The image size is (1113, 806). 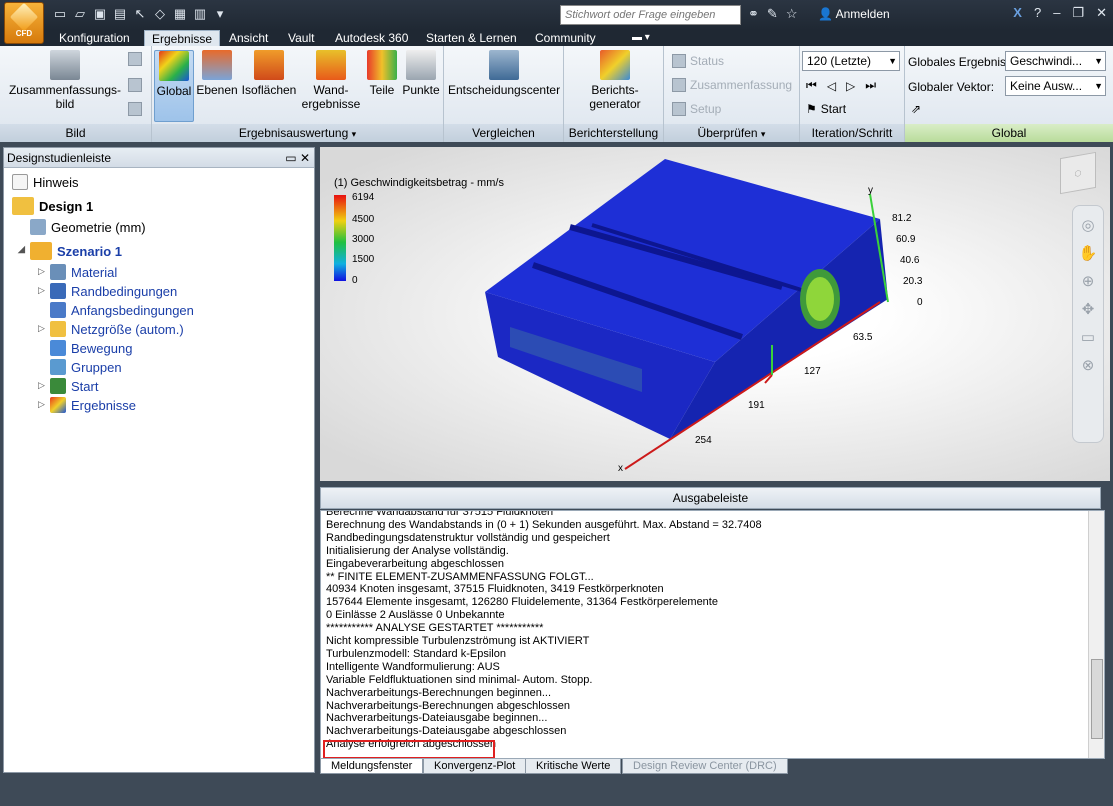 What do you see at coordinates (68, 386) in the screenshot?
I see `tree-item-start: ▷ Start` at bounding box center [68, 386].